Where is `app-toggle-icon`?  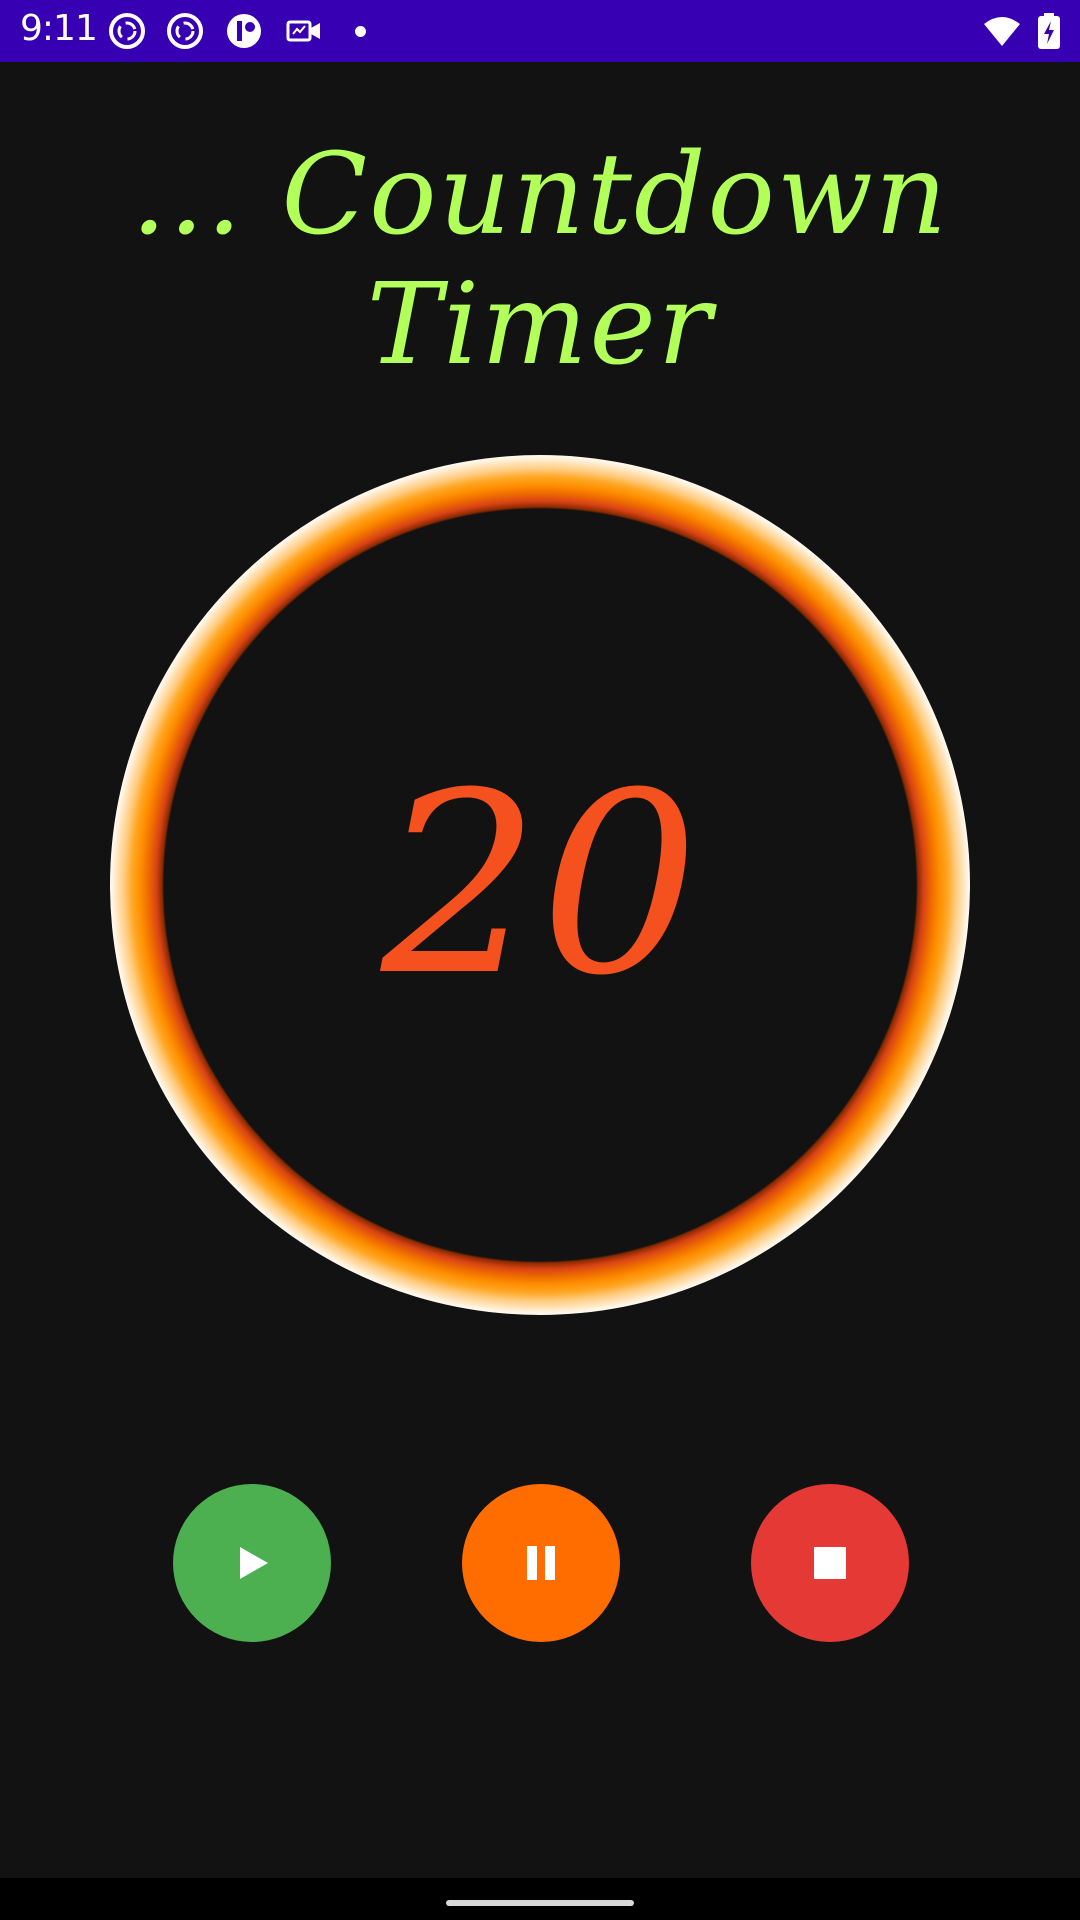
app-toggle-icon is located at coordinates (244, 31).